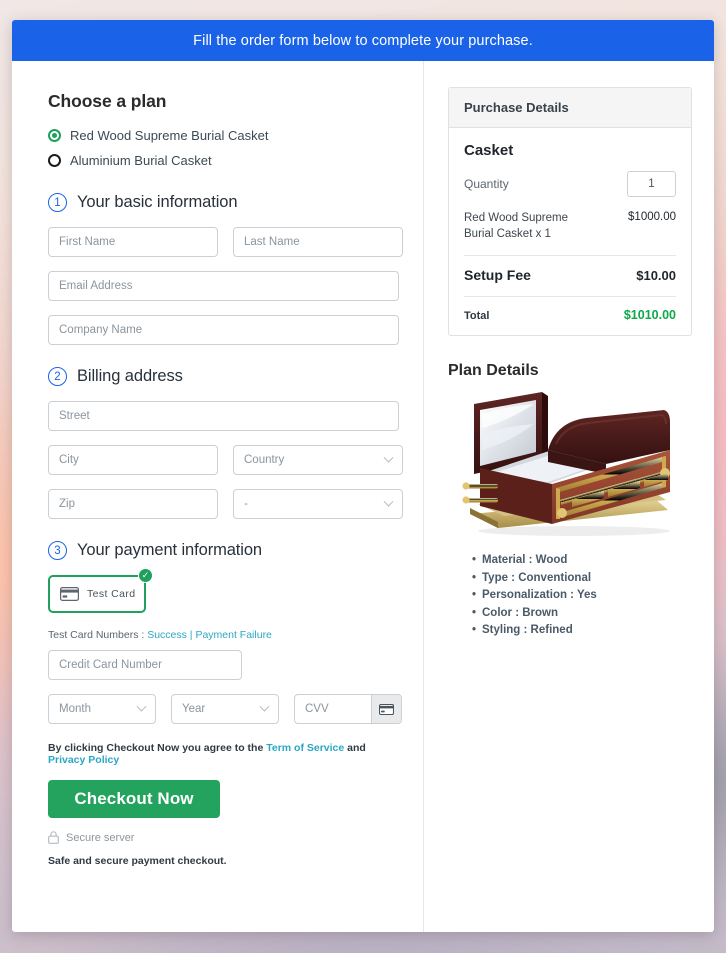 The image size is (726, 953). I want to click on credit-card-number-input: Credit Card Number, so click(145, 665).